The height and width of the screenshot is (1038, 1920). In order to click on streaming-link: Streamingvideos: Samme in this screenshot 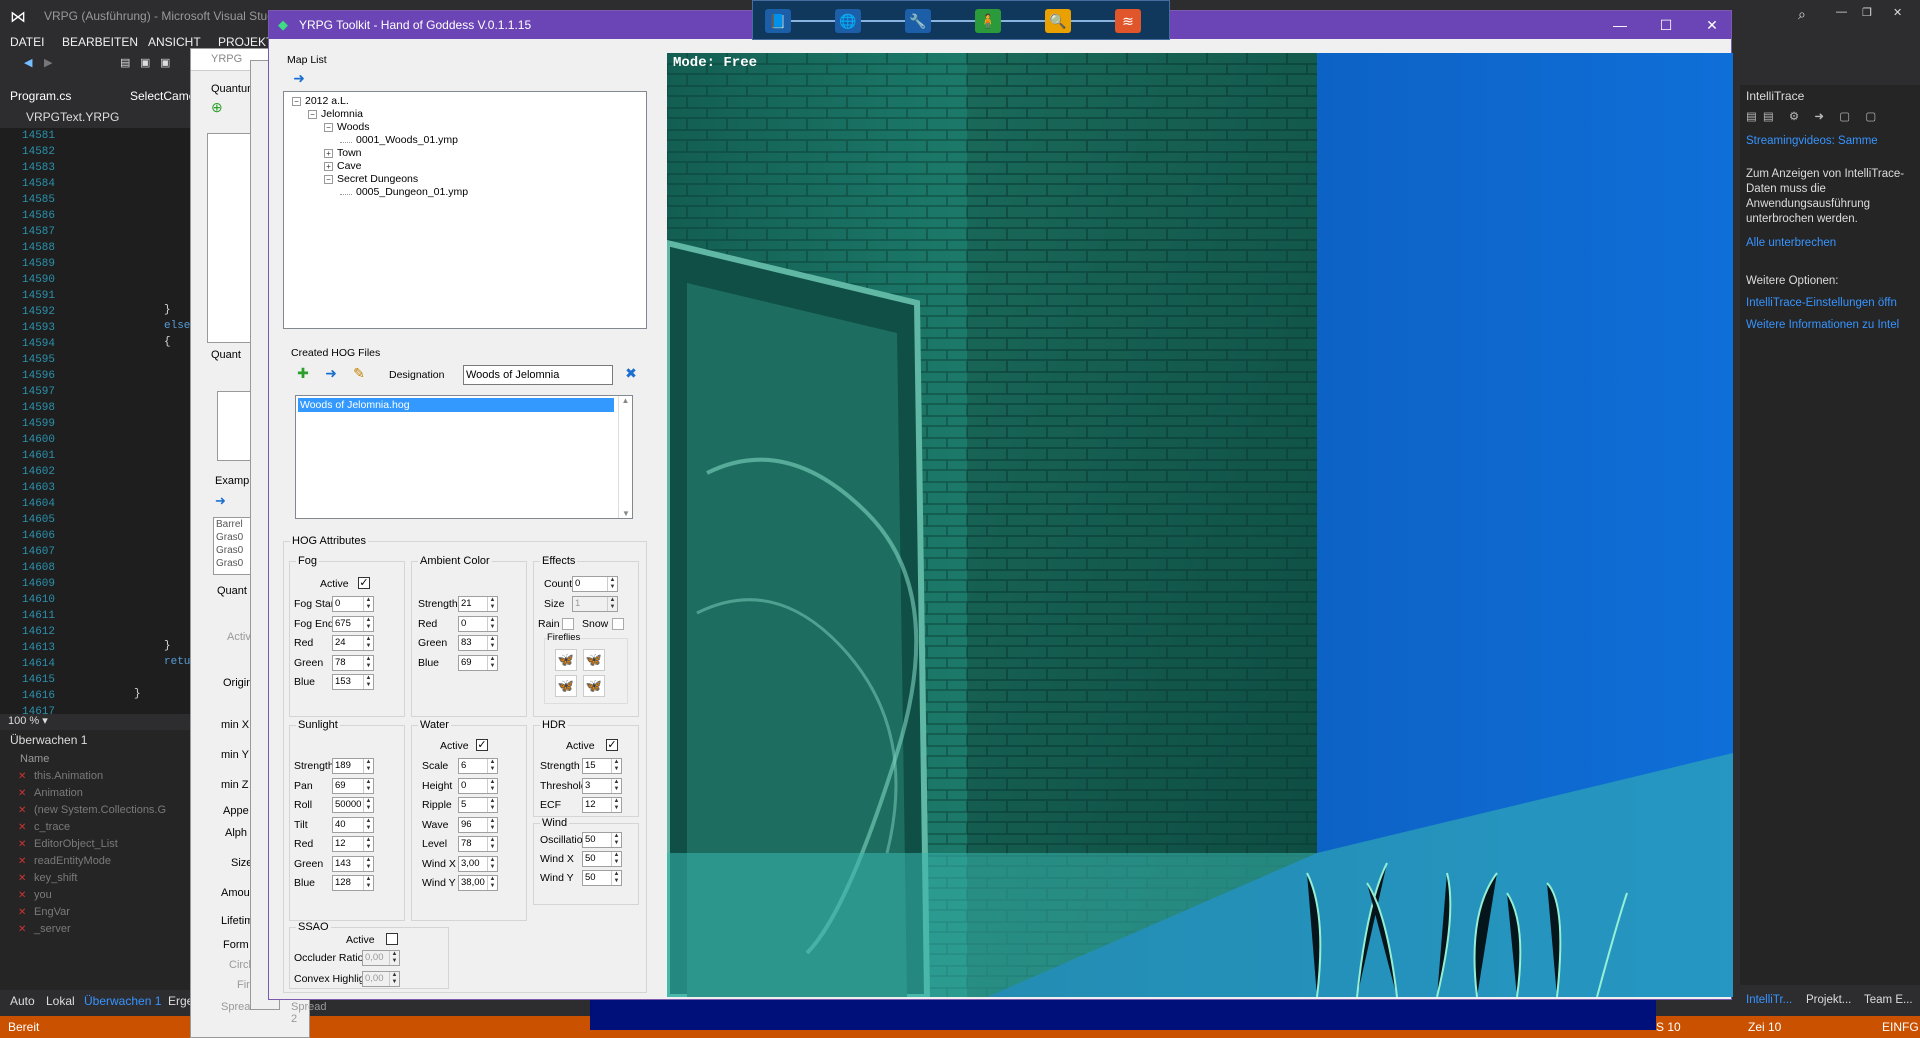, I will do `click(1830, 141)`.